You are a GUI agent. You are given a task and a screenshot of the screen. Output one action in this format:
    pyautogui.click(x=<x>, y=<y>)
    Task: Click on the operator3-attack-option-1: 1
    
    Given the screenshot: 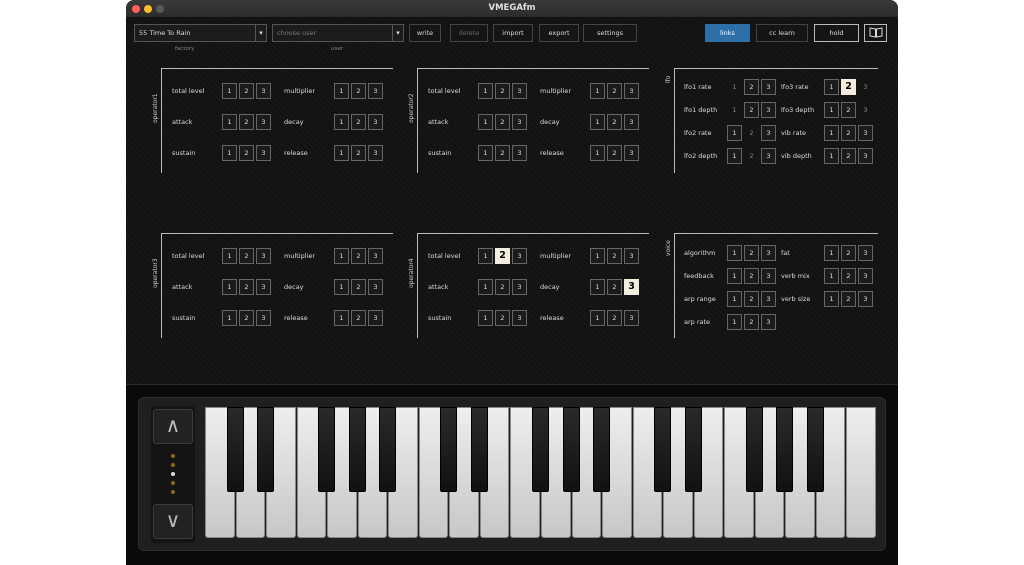 What is the action you would take?
    pyautogui.click(x=229, y=287)
    